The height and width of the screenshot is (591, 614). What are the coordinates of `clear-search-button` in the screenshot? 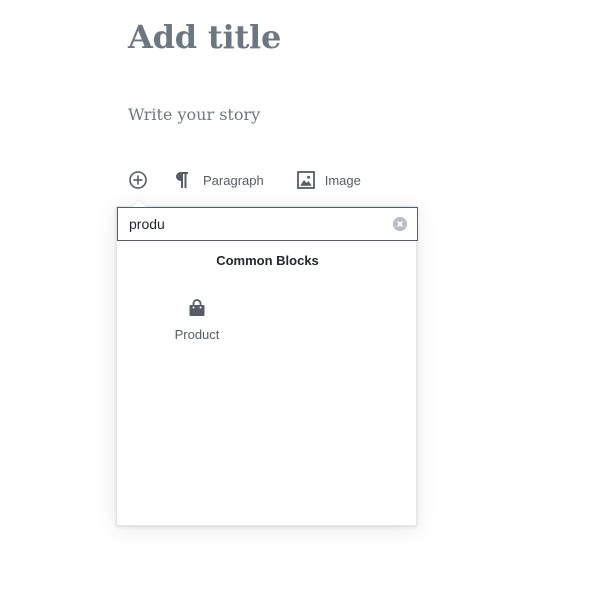 It's located at (400, 224).